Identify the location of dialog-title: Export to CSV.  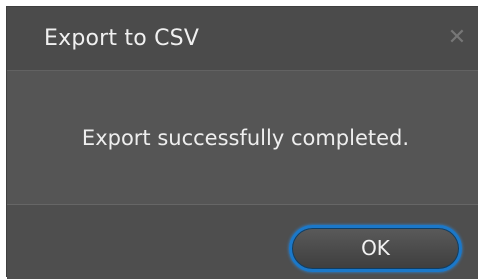
(122, 38).